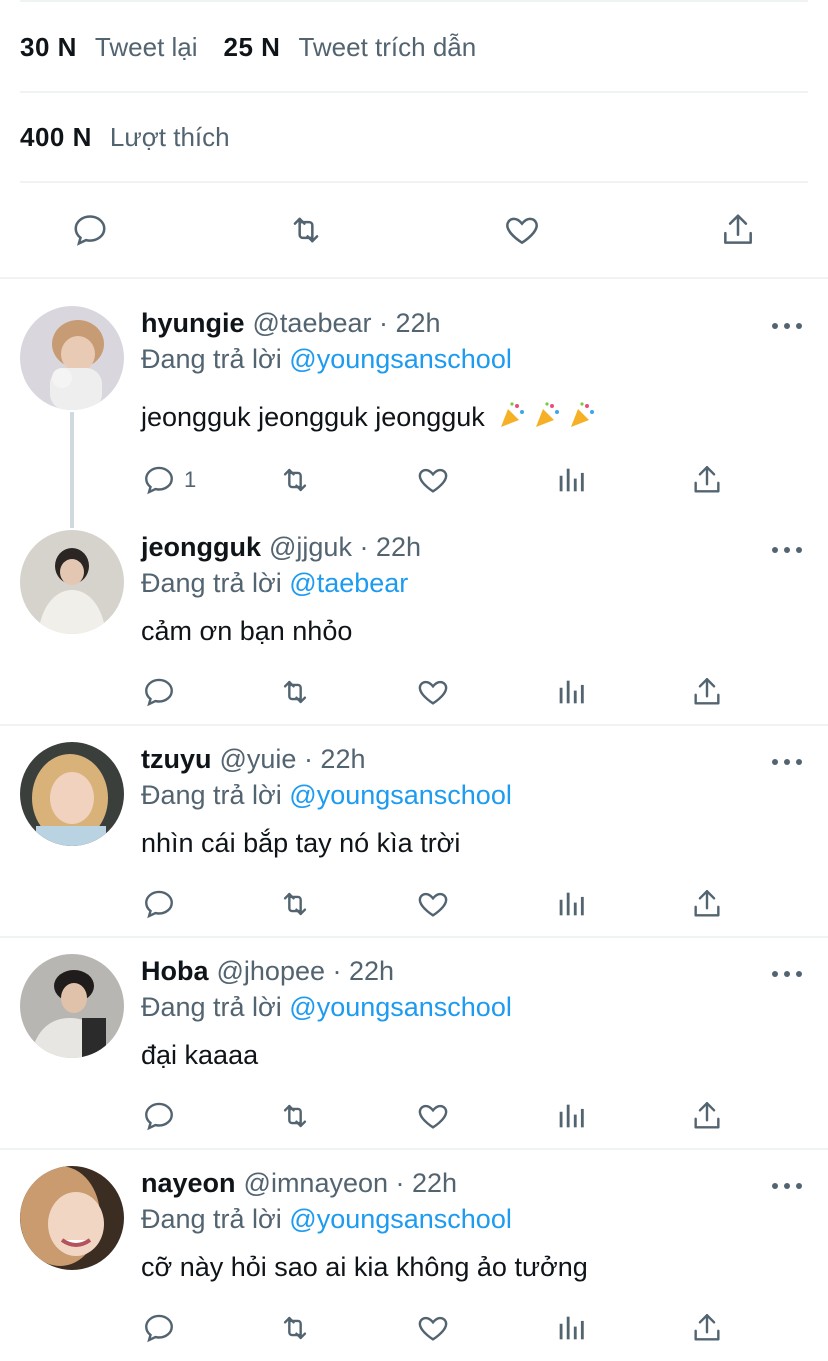 The height and width of the screenshot is (1361, 828). Describe the element at coordinates (72, 470) in the screenshot. I see `thread-connector` at that location.